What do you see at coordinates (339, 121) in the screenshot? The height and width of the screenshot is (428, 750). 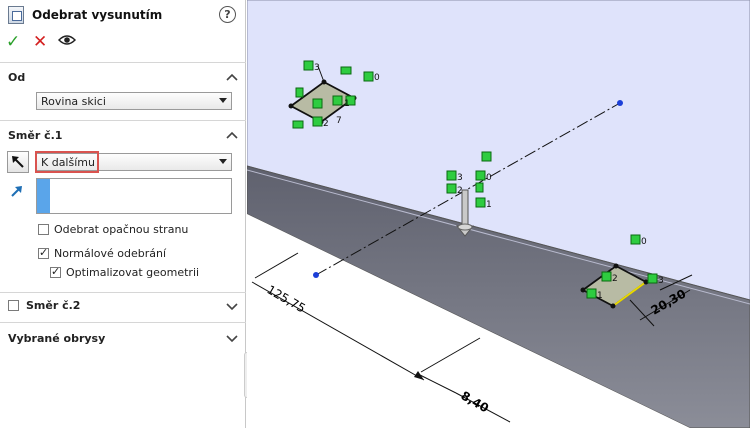 I see `svg-text: 7` at bounding box center [339, 121].